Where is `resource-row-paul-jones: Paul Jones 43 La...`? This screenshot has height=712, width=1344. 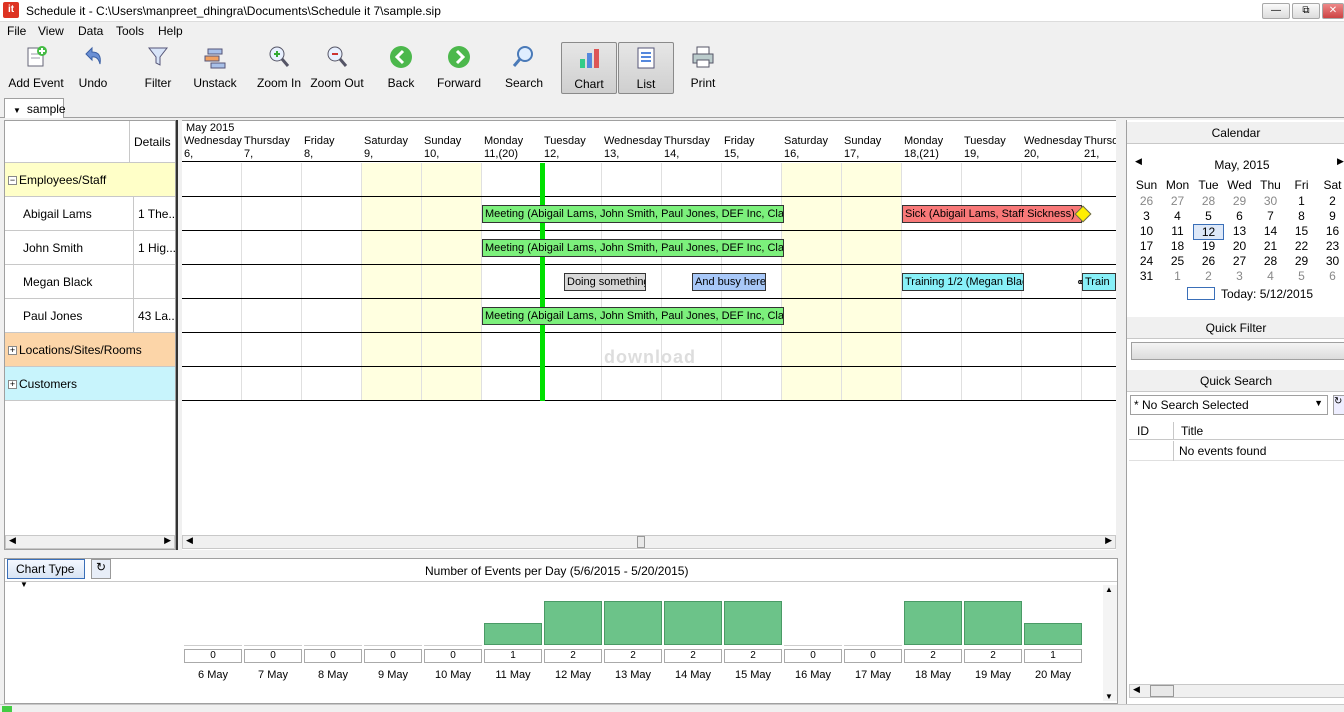
resource-row-paul-jones: Paul Jones 43 La... is located at coordinates (90, 316).